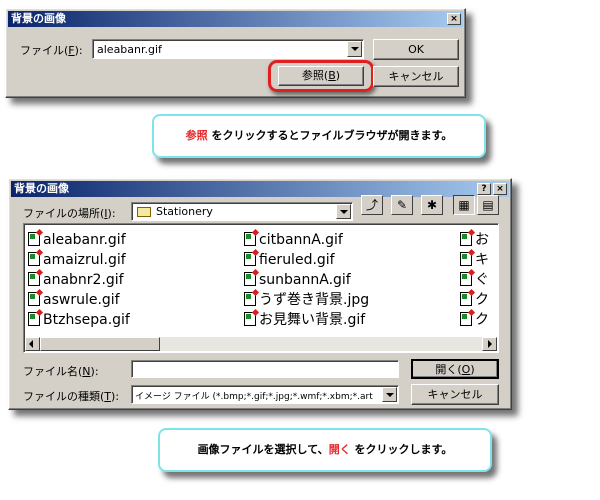 The image size is (600, 500). Describe the element at coordinates (464, 205) in the screenshot. I see `list-view-icon: ▦` at that location.